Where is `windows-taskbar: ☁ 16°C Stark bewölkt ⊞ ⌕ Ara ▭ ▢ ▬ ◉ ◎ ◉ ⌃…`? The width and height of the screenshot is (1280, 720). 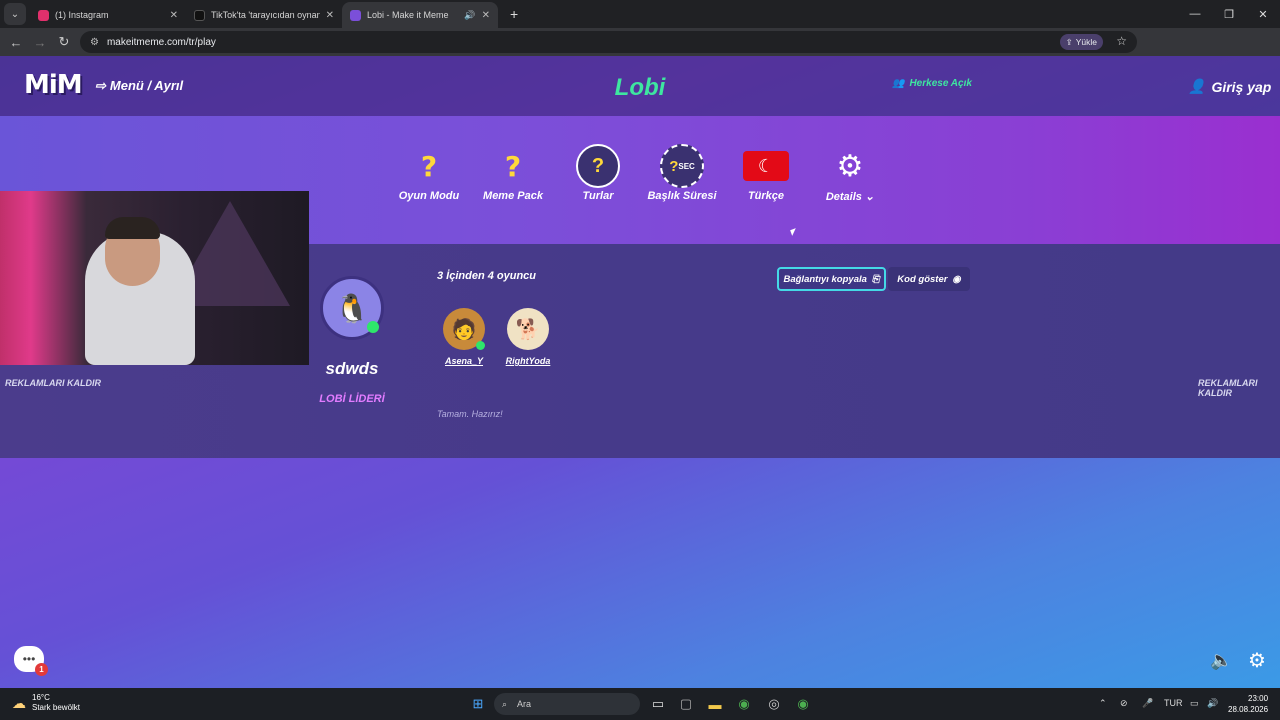 windows-taskbar: ☁ 16°C Stark bewölkt ⊞ ⌕ Ara ▭ ▢ ▬ ◉ ◎ ◉ ⌃… is located at coordinates (640, 704).